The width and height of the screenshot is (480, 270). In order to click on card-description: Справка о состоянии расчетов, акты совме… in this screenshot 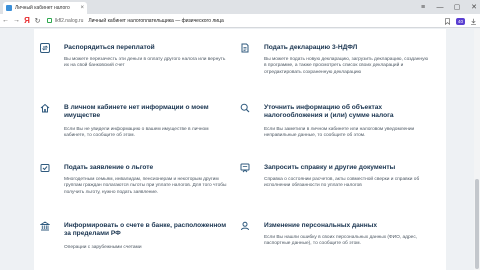, I will do `click(342, 183)`.